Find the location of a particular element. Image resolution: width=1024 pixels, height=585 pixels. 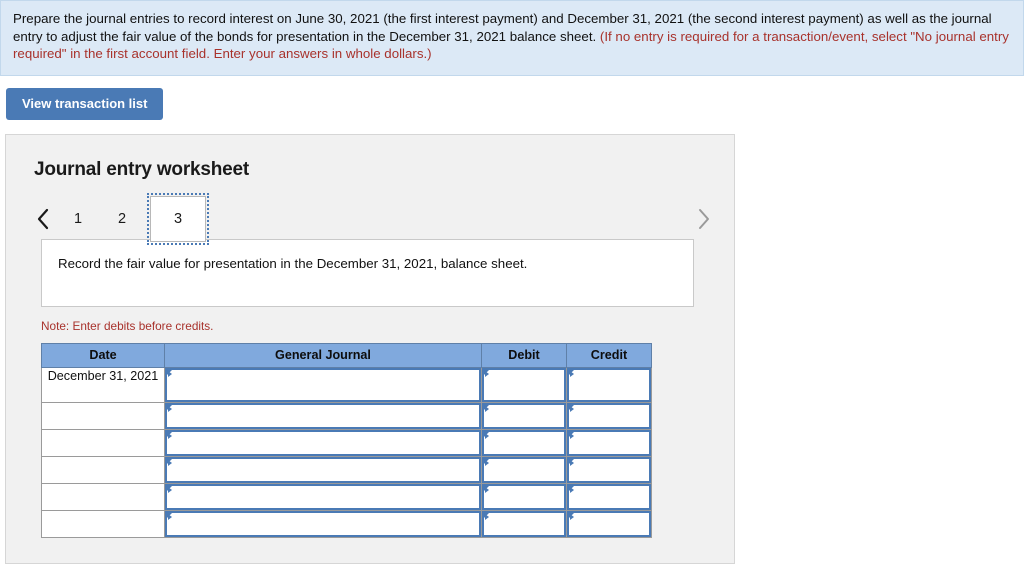

worksheet-title: Journal entry worksheet is located at coordinates (142, 169).